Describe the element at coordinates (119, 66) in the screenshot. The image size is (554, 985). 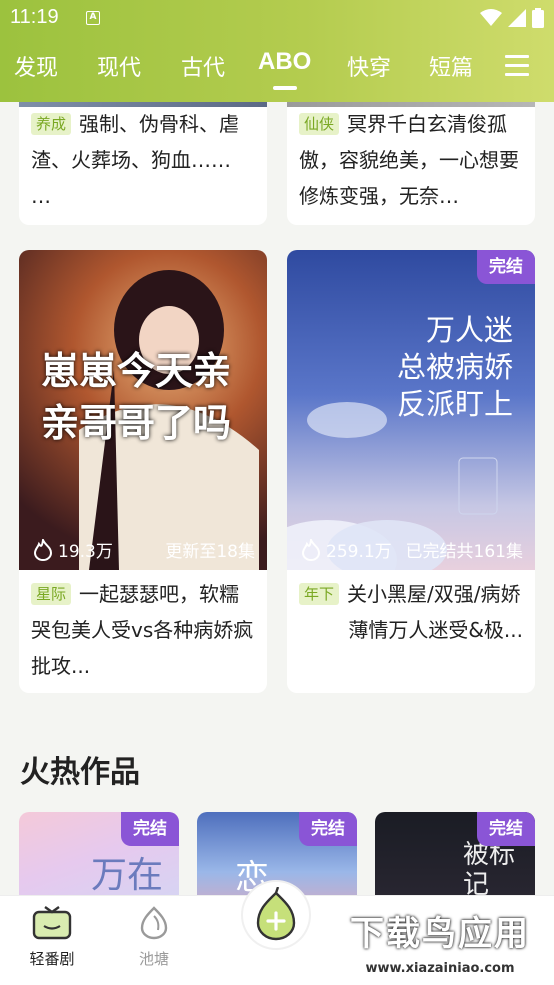
I see `tab-modern: 现代` at that location.